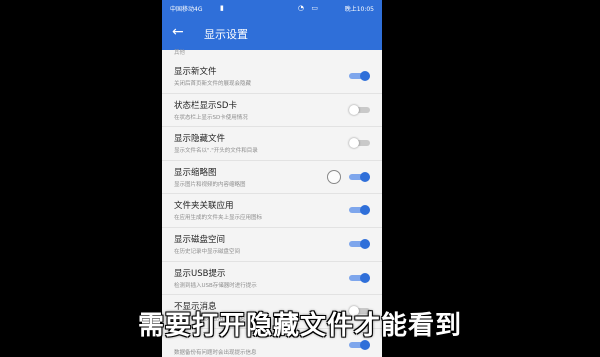 This screenshot has height=357, width=600. What do you see at coordinates (359, 277) in the screenshot?
I see `usb-prompt-toggle` at bounding box center [359, 277].